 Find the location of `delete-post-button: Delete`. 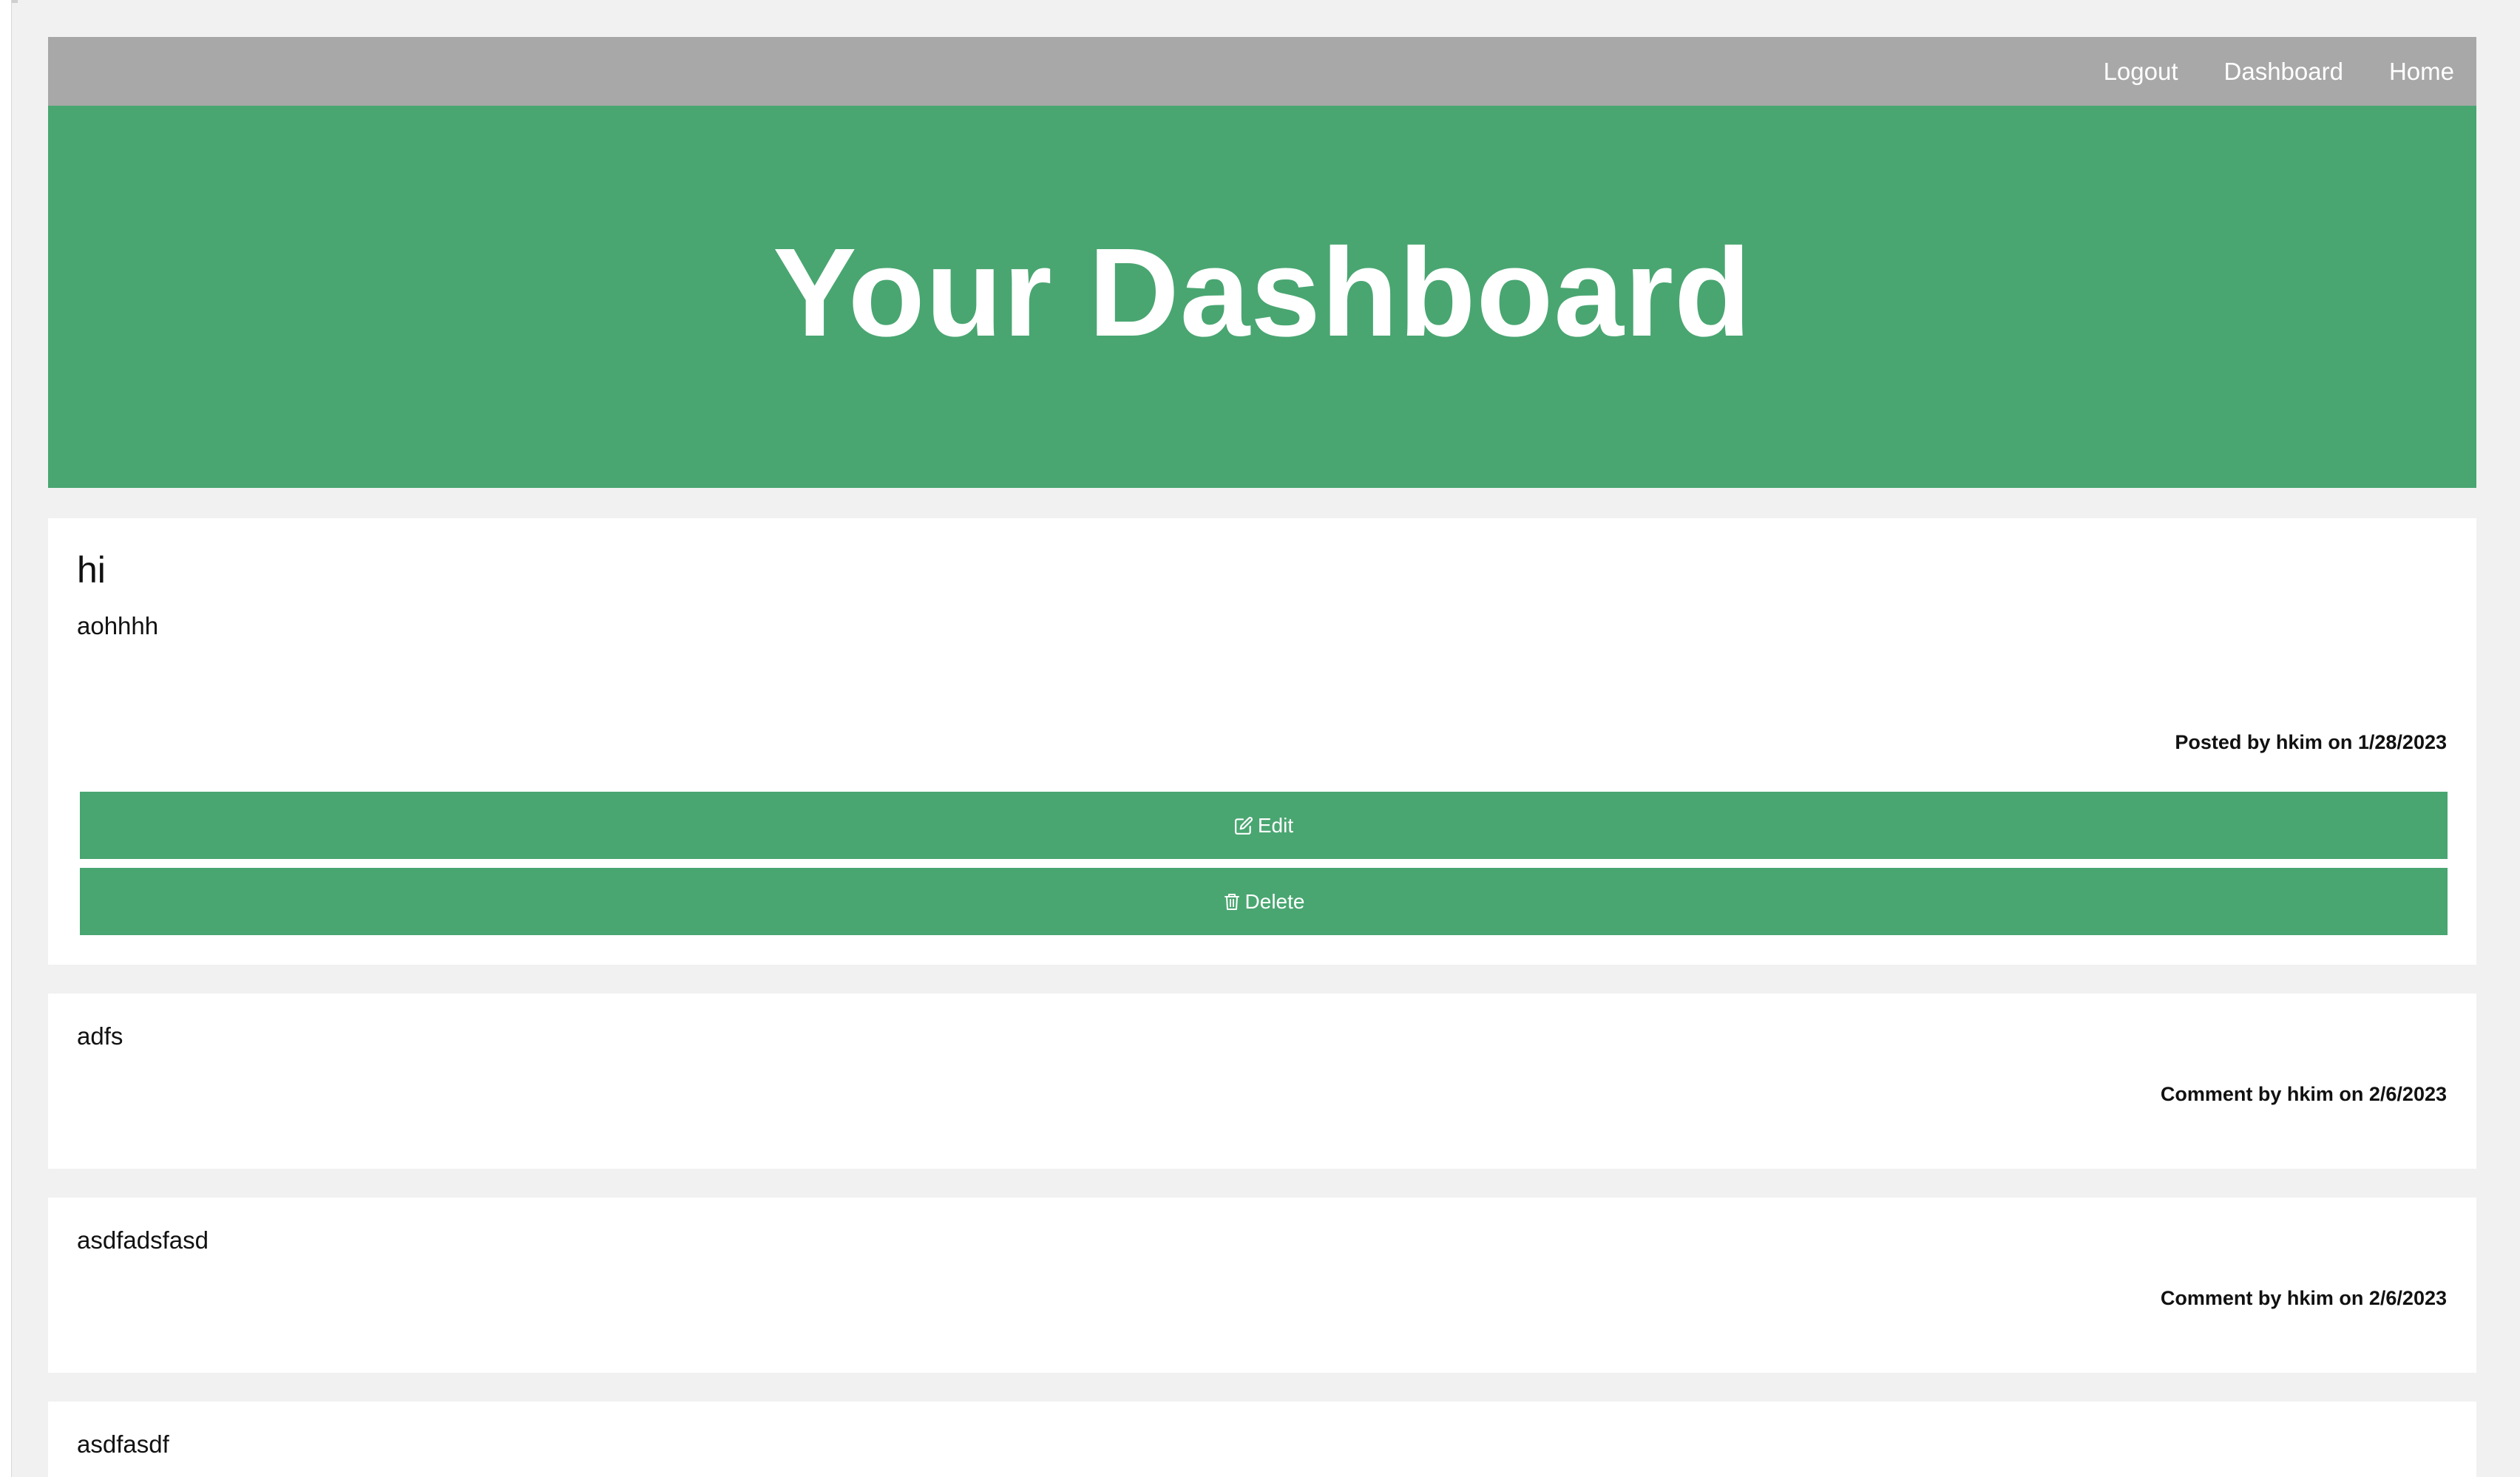

delete-post-button: Delete is located at coordinates (1264, 901).